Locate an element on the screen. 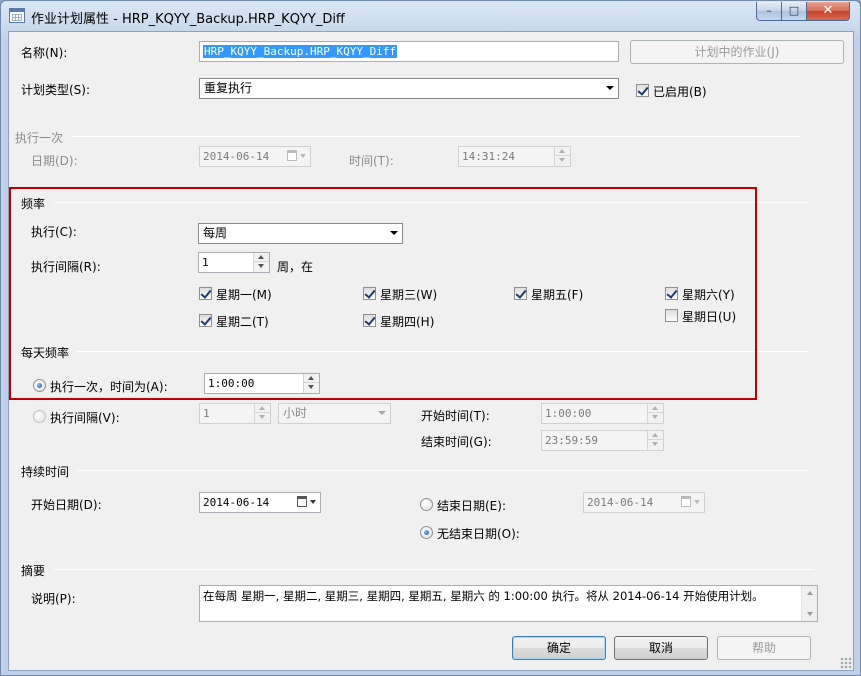  enabled-label: 已启用(B) is located at coordinates (680, 92).